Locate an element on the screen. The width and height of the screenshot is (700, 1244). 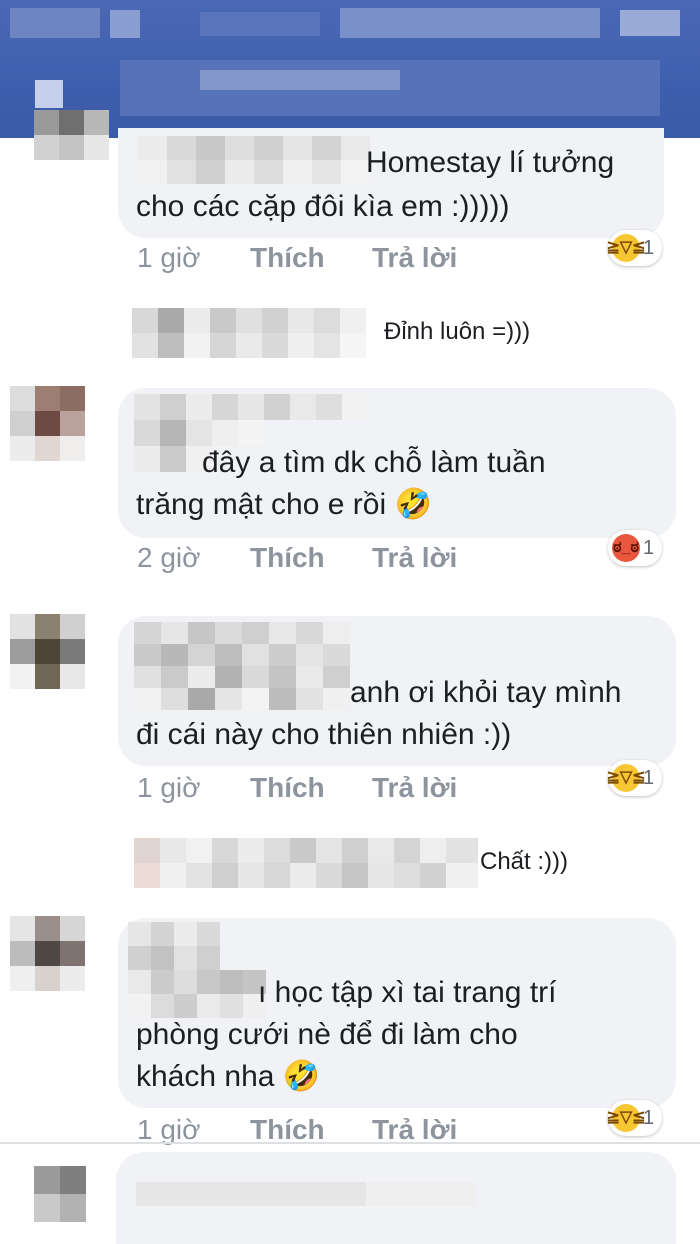
comment-text: phòng cưới nè để đi làm cho is located at coordinates (327, 1034).